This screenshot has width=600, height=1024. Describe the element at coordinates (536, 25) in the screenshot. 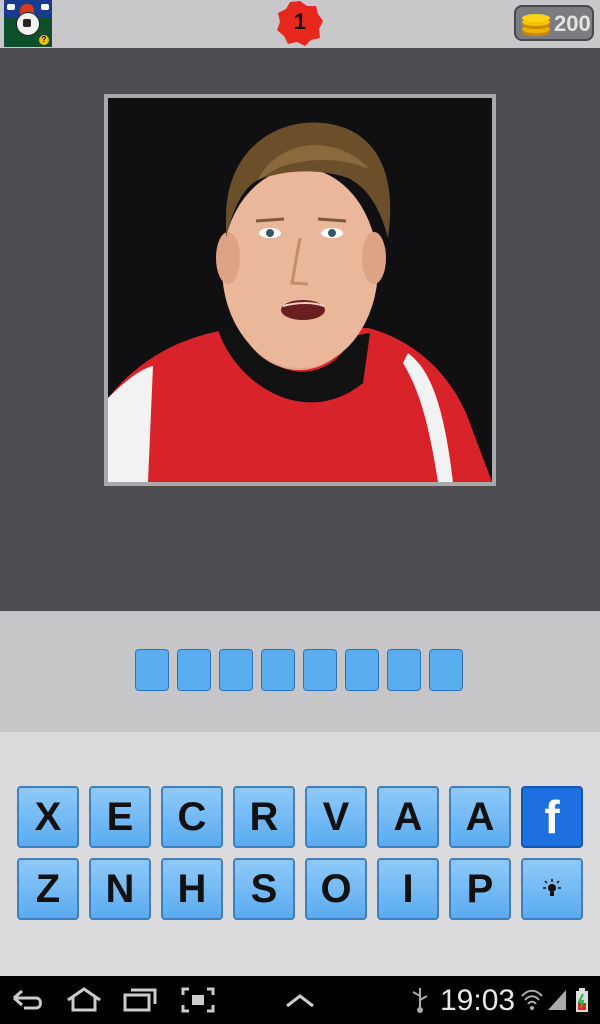

I see `gold-coins-icon` at that location.